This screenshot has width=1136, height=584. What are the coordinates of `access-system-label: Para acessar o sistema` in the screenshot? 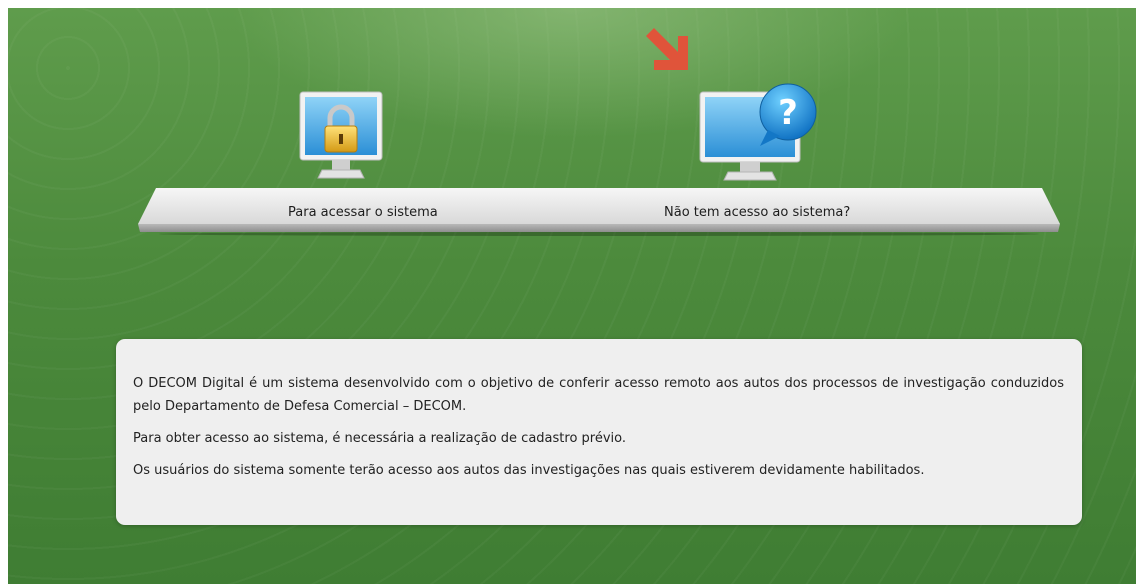 It's located at (363, 212).